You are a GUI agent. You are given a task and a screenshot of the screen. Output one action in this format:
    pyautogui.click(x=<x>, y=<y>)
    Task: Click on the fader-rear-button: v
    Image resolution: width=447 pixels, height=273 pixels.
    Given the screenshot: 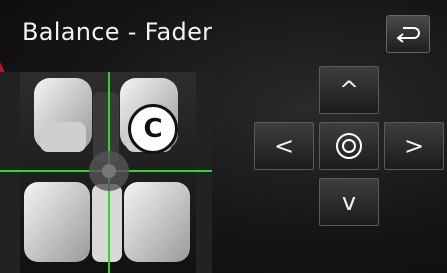 What is the action you would take?
    pyautogui.click(x=349, y=202)
    